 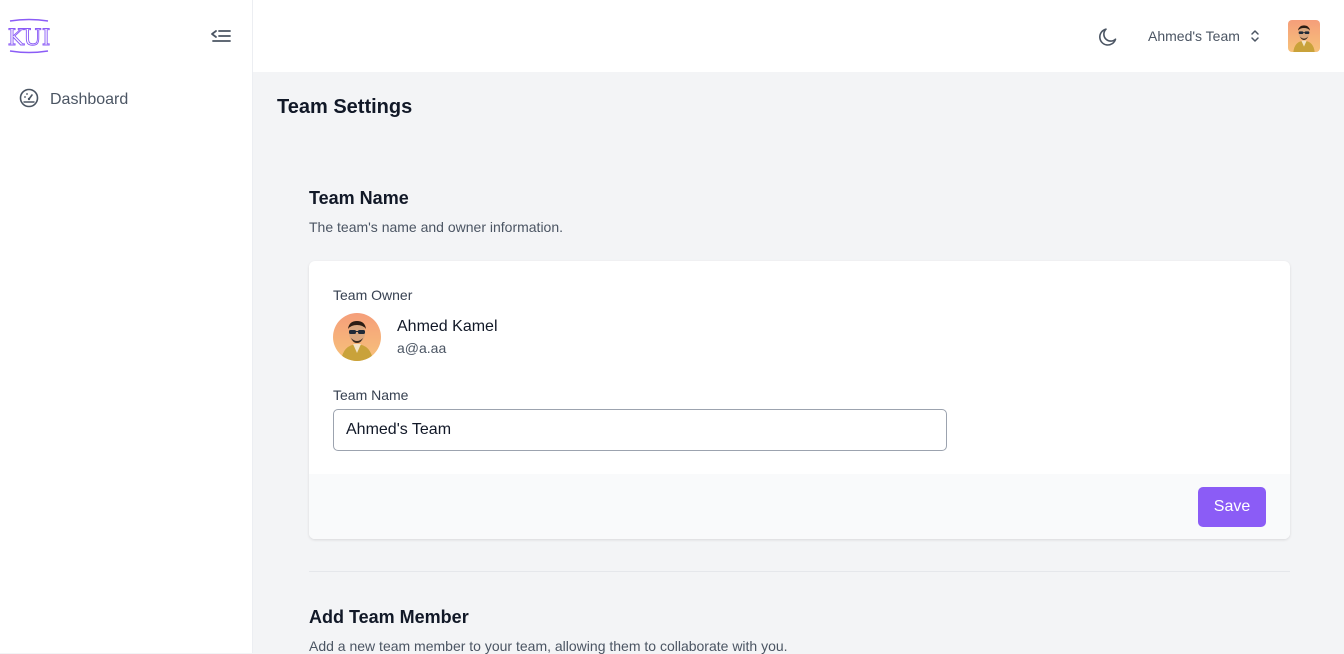 I want to click on team-name-section-description: The team's name and owner information., so click(x=436, y=227).